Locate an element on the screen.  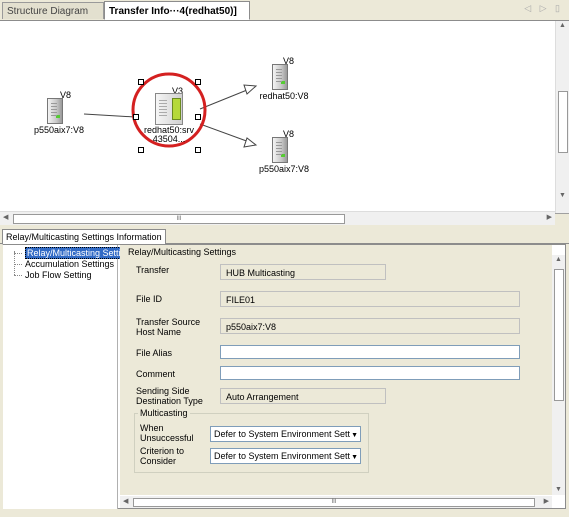
comment-label: Comment is located at coordinates (156, 374).